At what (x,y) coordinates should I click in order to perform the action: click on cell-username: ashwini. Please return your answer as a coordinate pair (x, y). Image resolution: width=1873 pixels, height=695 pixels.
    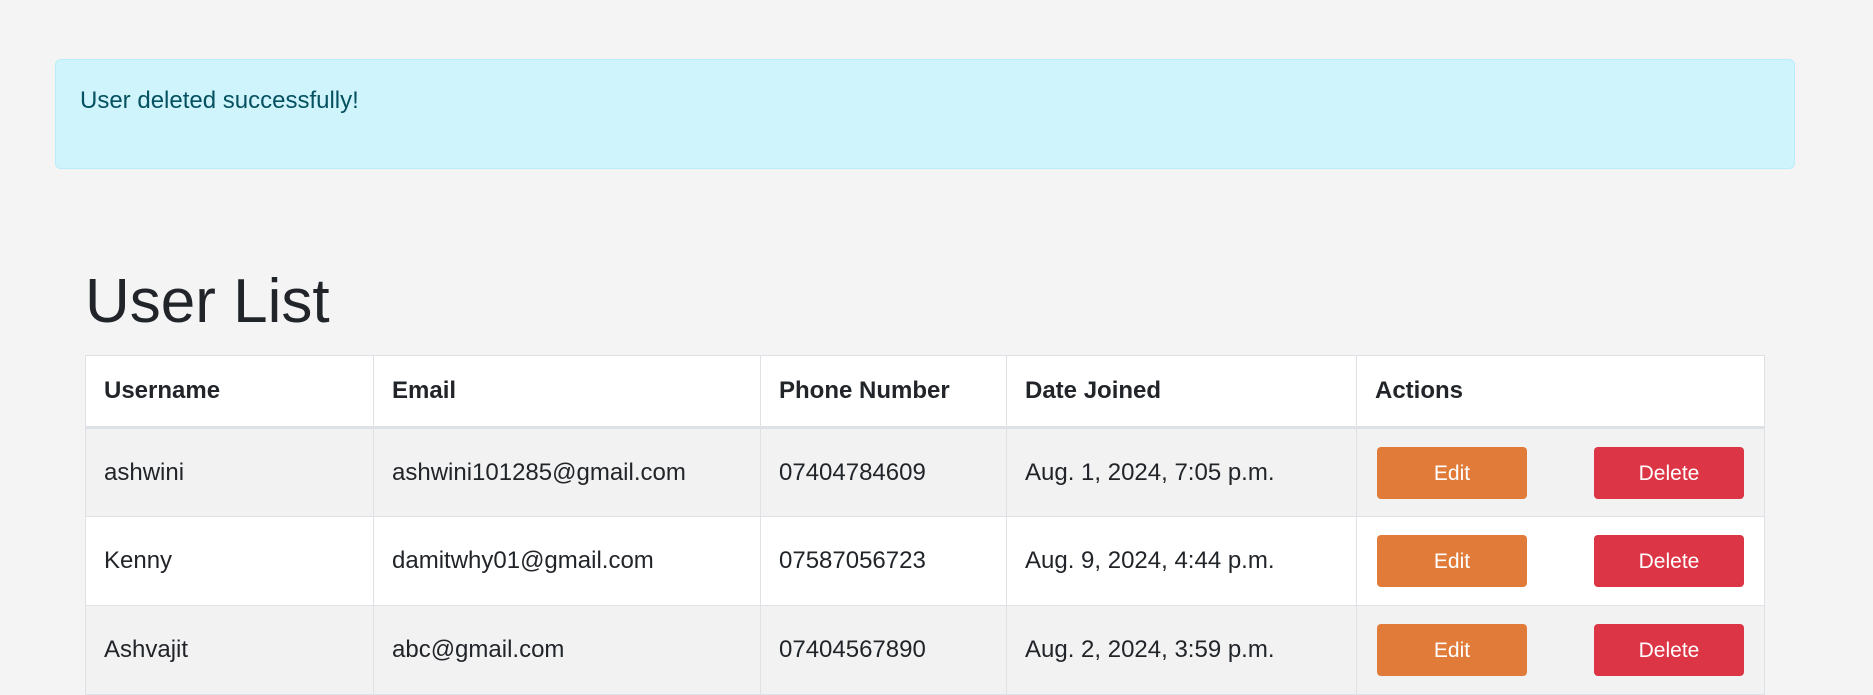
    Looking at the image, I should click on (229, 472).